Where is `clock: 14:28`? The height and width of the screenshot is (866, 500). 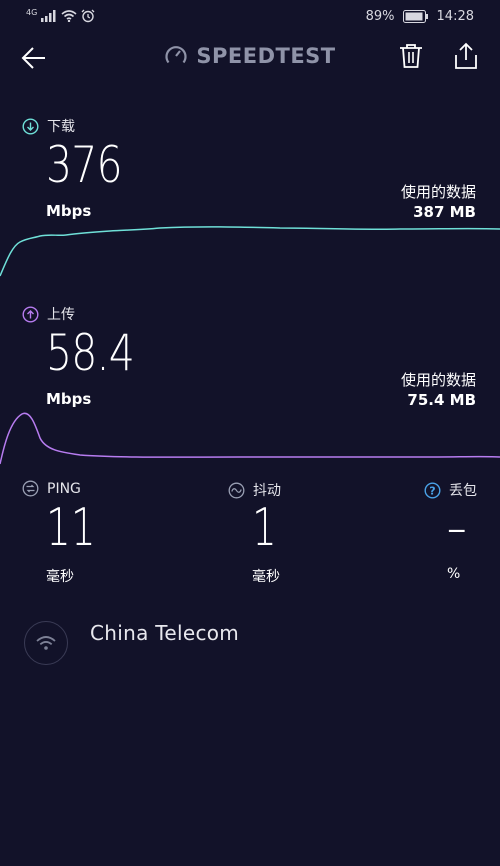 clock: 14:28 is located at coordinates (455, 16).